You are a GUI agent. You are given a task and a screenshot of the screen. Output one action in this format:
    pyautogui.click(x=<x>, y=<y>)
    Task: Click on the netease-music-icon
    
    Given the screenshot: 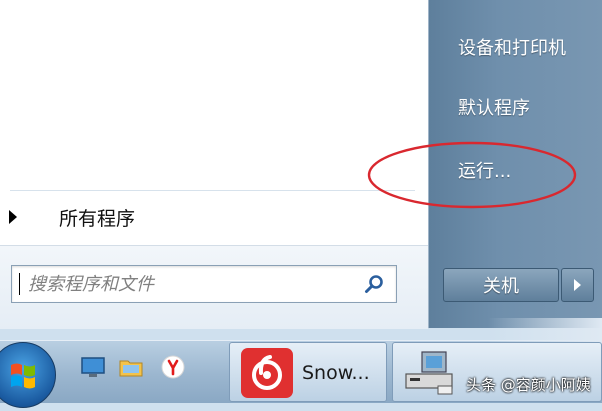 What is the action you would take?
    pyautogui.click(x=267, y=373)
    